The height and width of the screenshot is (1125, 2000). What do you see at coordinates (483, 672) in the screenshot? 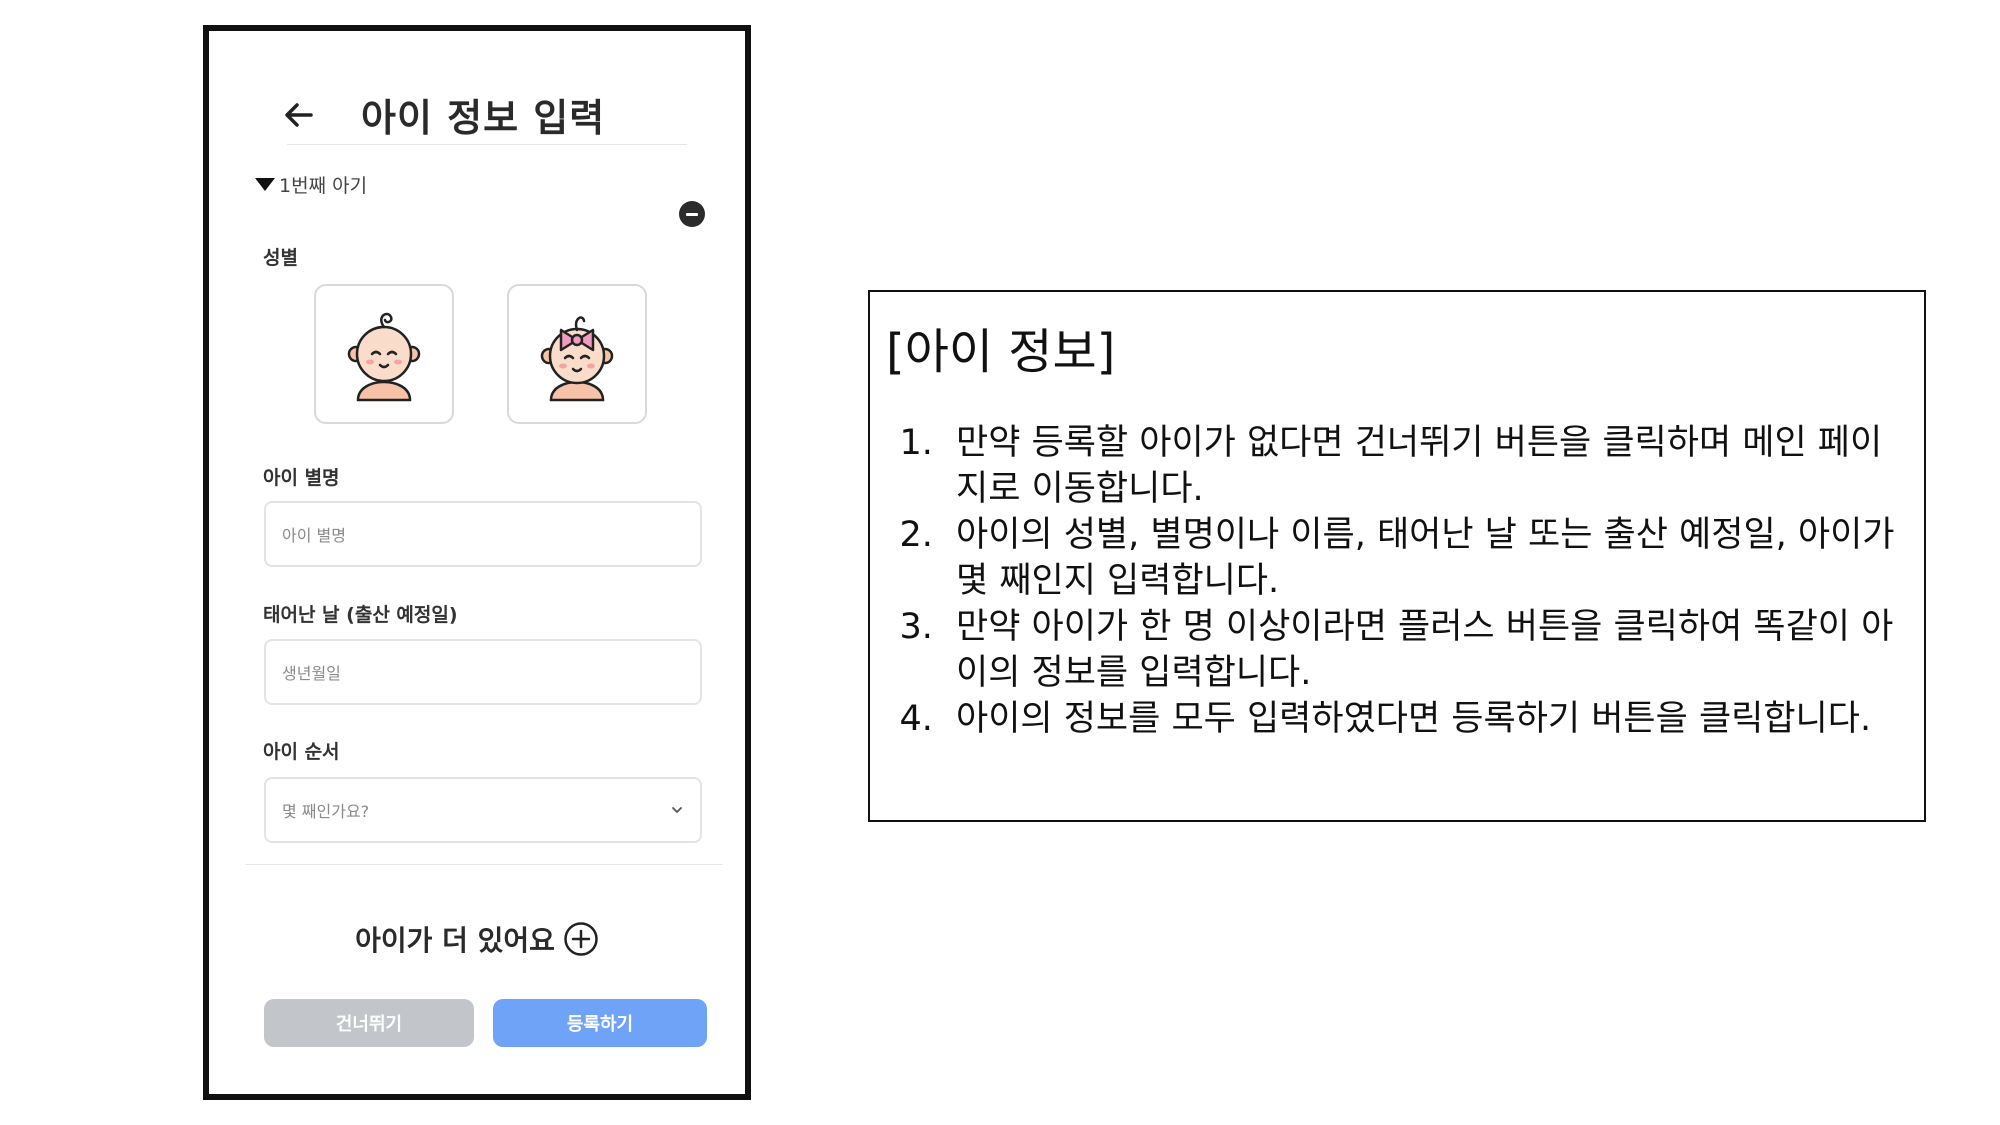
I see `birth-date-input: 생년월일` at bounding box center [483, 672].